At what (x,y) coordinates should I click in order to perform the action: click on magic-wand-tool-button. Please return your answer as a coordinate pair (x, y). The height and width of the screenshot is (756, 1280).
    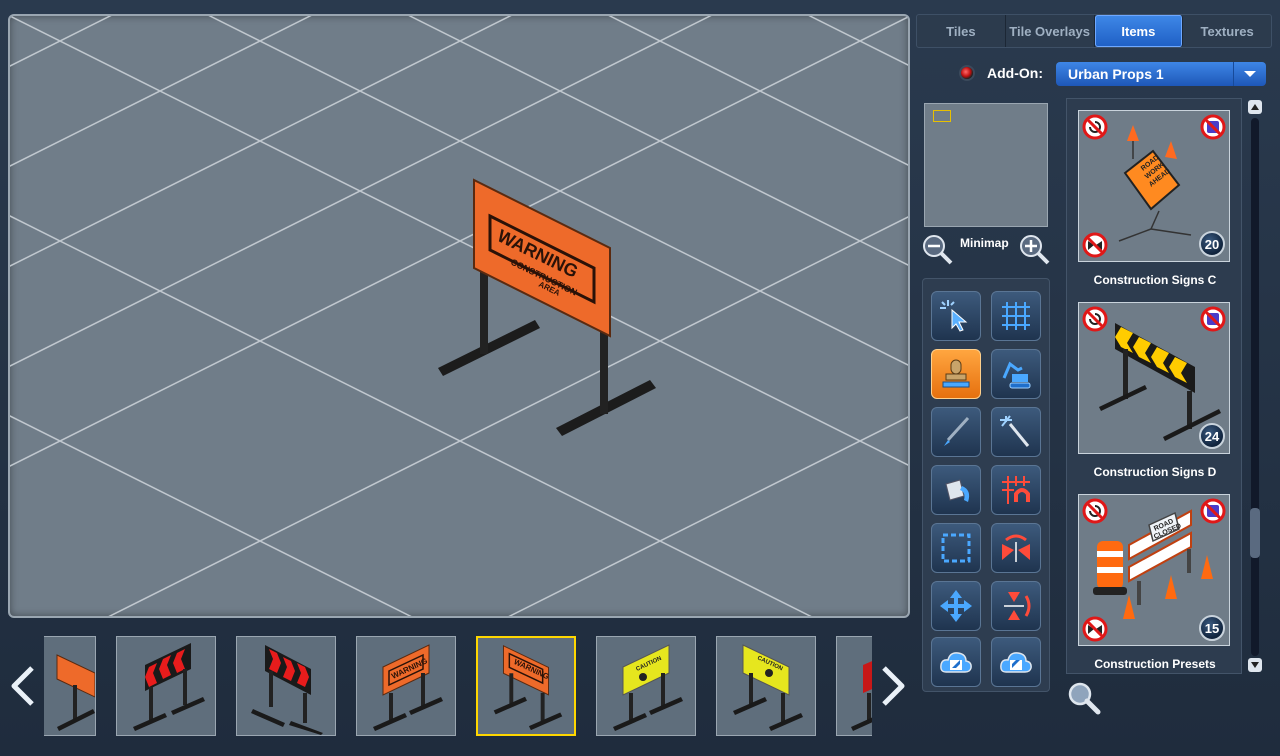
    Looking at the image, I should click on (1016, 432).